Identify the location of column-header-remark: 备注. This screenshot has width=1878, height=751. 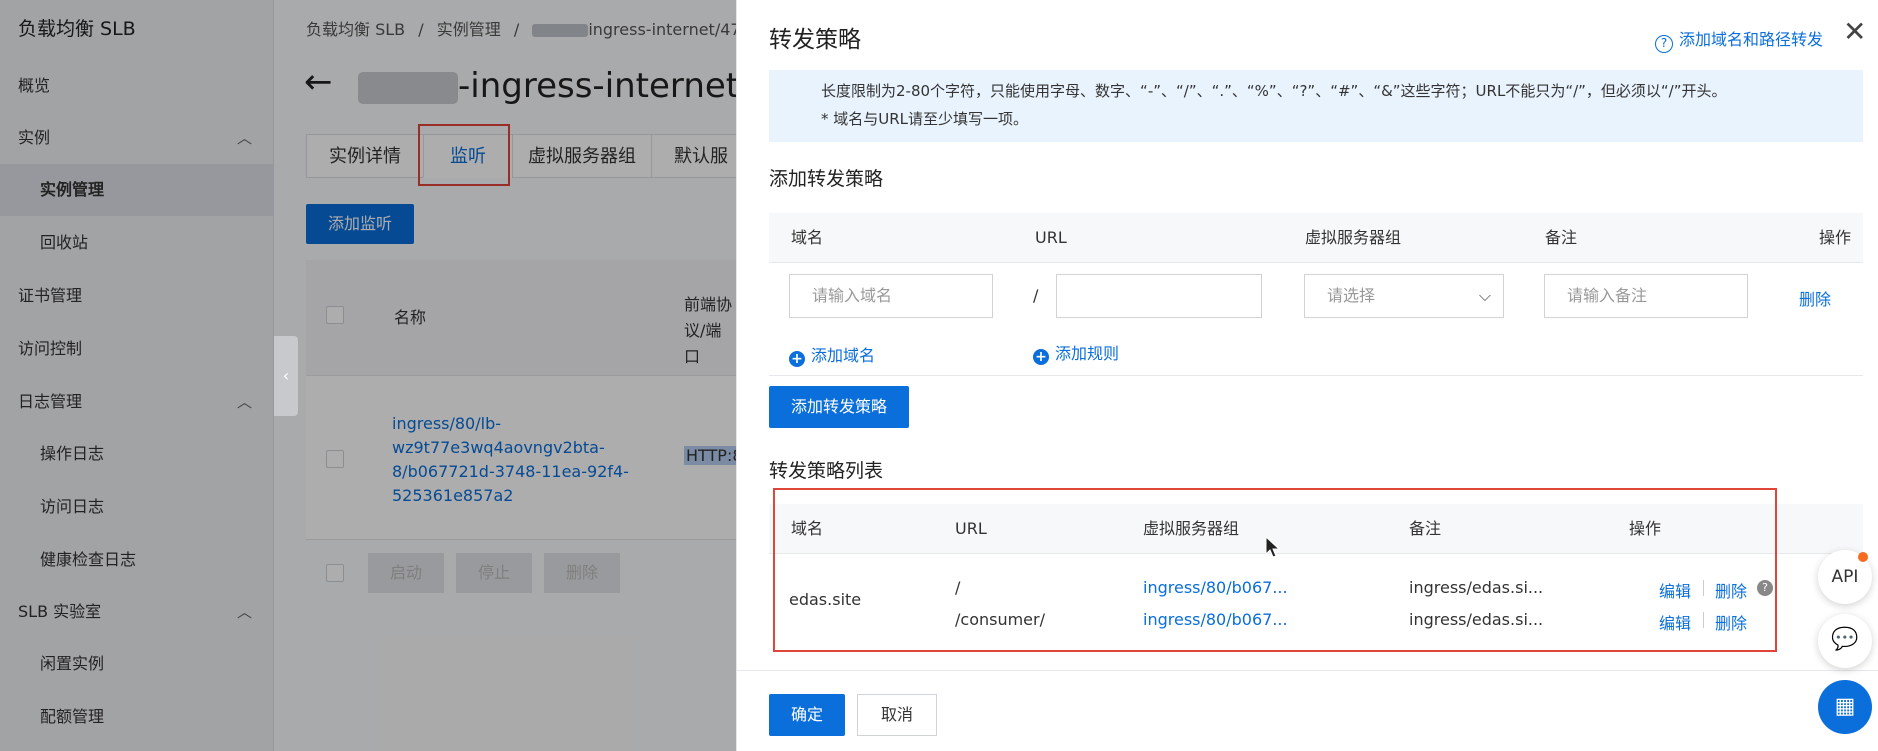
(1561, 237).